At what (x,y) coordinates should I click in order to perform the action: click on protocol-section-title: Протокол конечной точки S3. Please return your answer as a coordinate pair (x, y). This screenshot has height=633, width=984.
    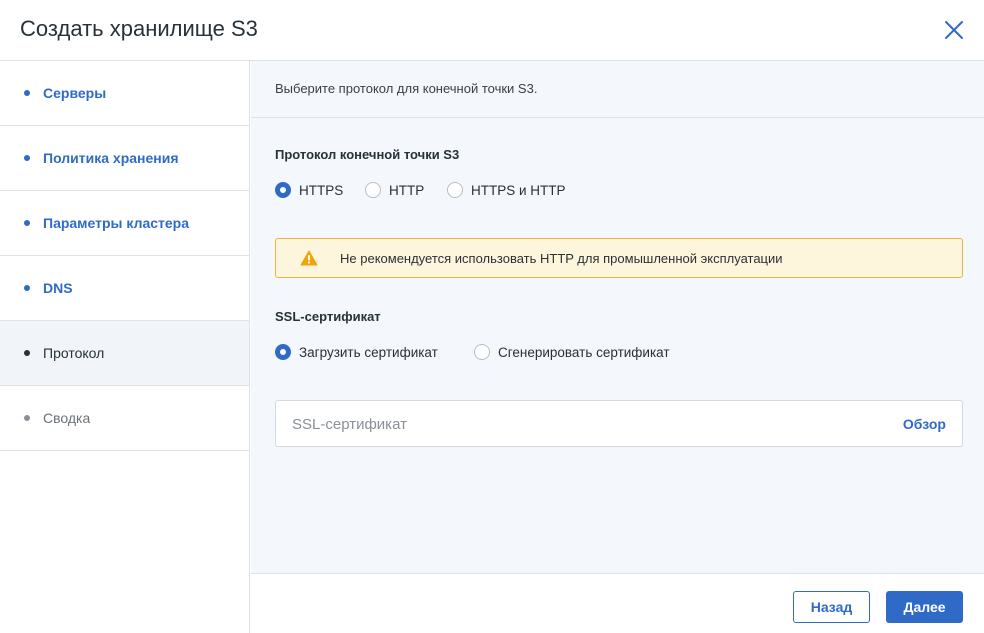
    Looking at the image, I should click on (367, 154).